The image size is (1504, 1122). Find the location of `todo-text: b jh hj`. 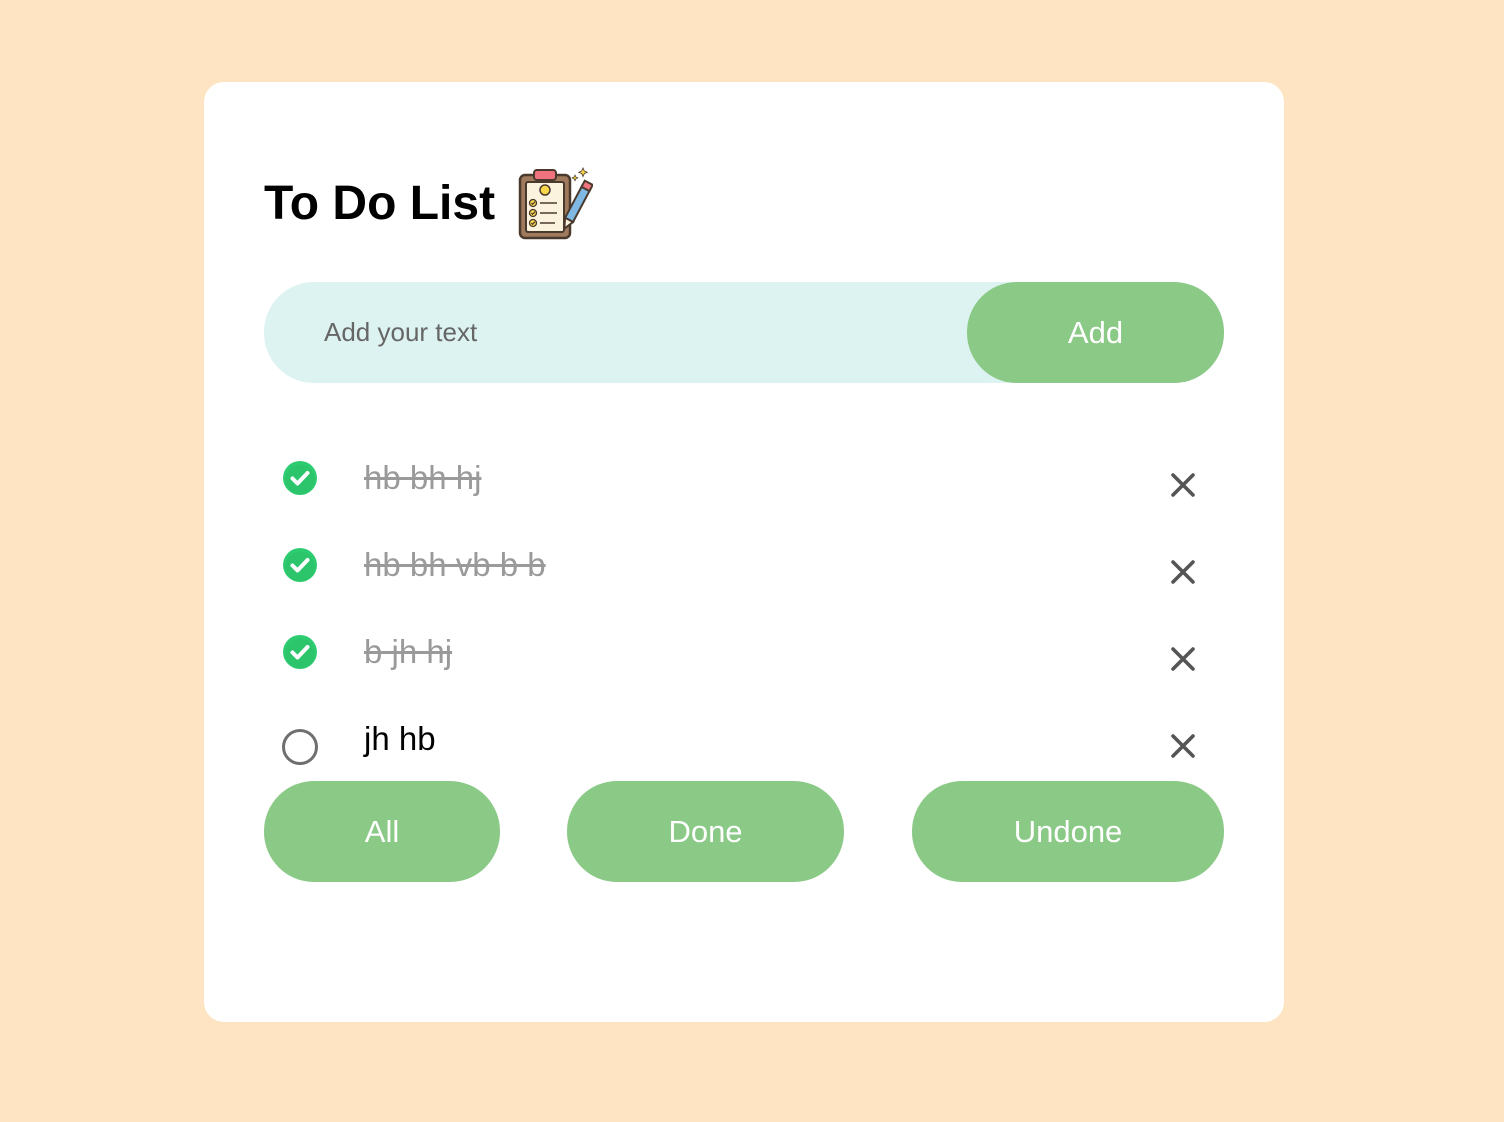

todo-text: b jh hj is located at coordinates (408, 651).